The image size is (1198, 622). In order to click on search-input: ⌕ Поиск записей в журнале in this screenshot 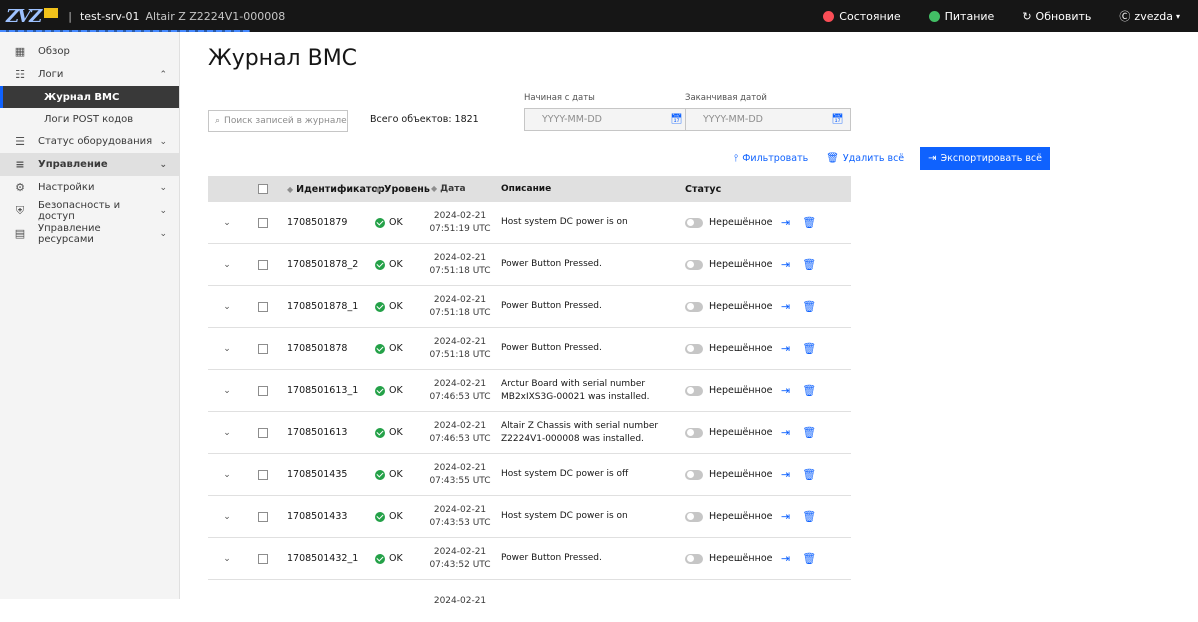, I will do `click(278, 121)`.